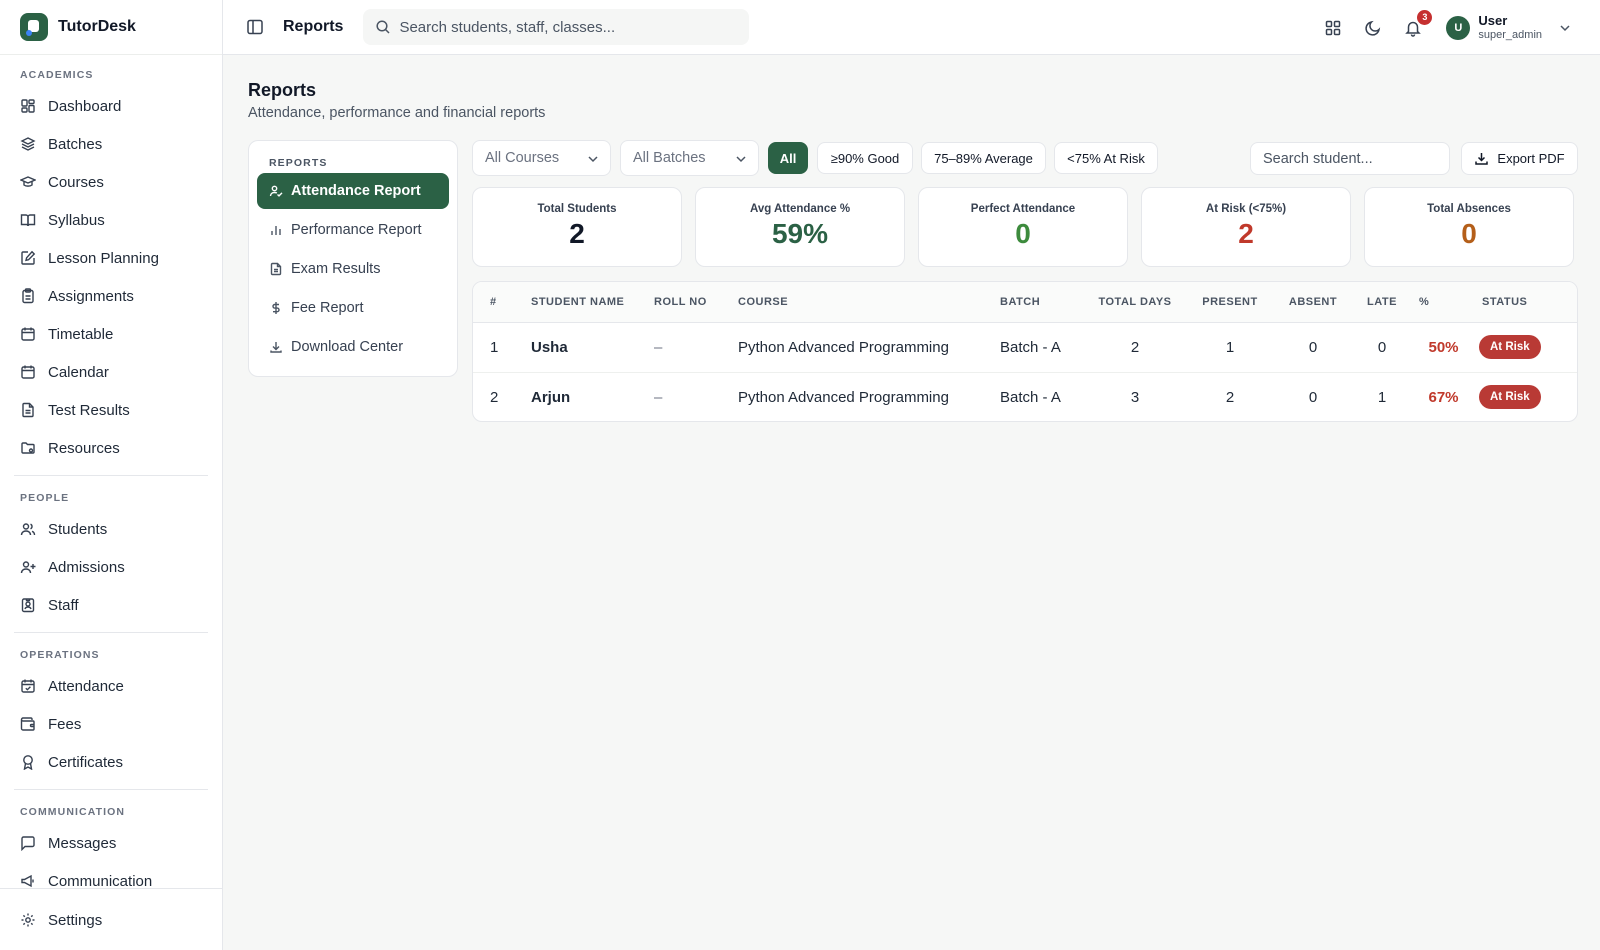 The image size is (1600, 950). Describe the element at coordinates (282, 90) in the screenshot. I see `page-title: Reports` at that location.